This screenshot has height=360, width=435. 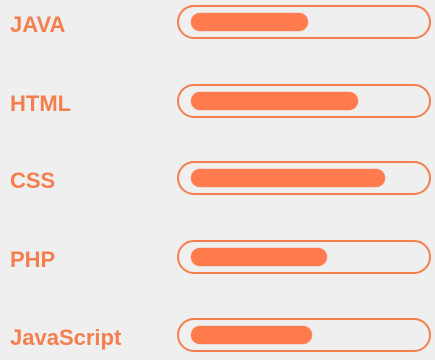 I want to click on skill-row-java: JAVA, so click(x=217, y=25).